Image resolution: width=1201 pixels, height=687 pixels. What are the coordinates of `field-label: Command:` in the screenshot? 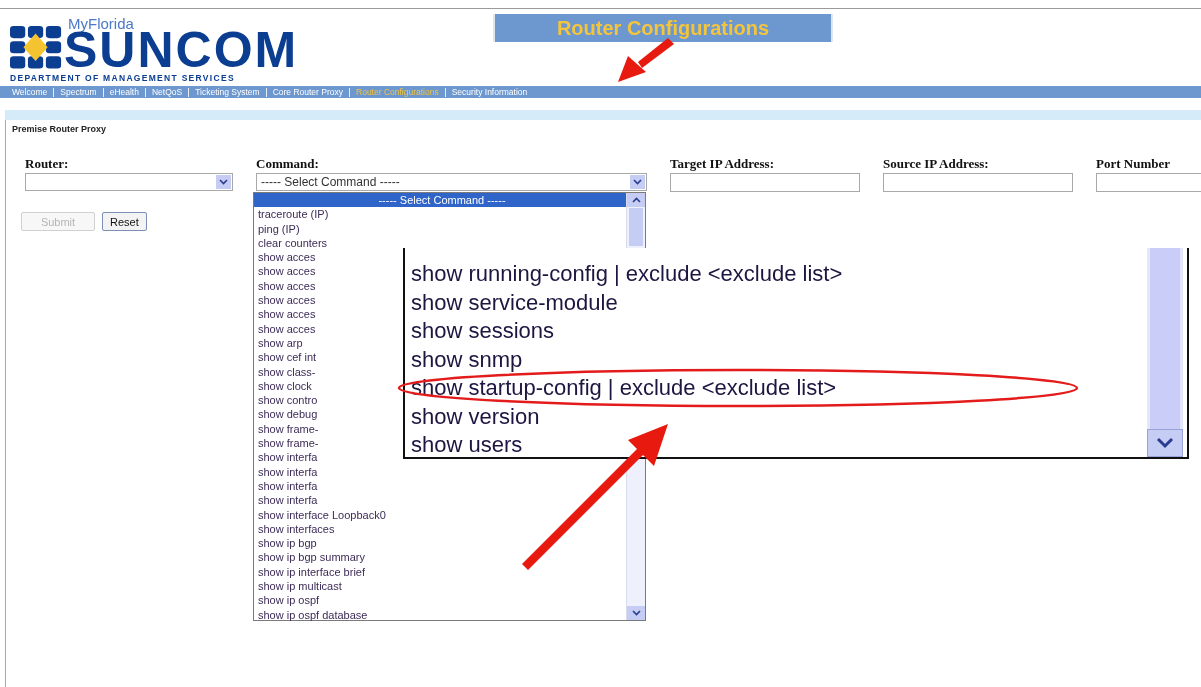 It's located at (288, 164).